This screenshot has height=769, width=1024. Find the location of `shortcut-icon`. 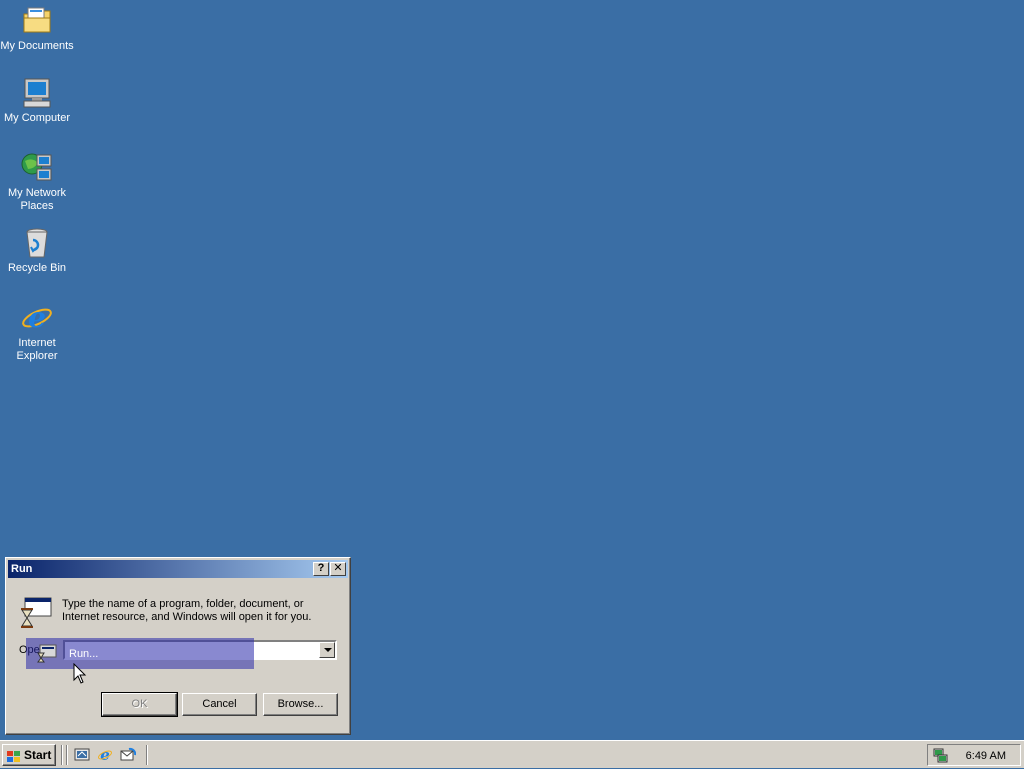

shortcut-icon is located at coordinates (47, 653).